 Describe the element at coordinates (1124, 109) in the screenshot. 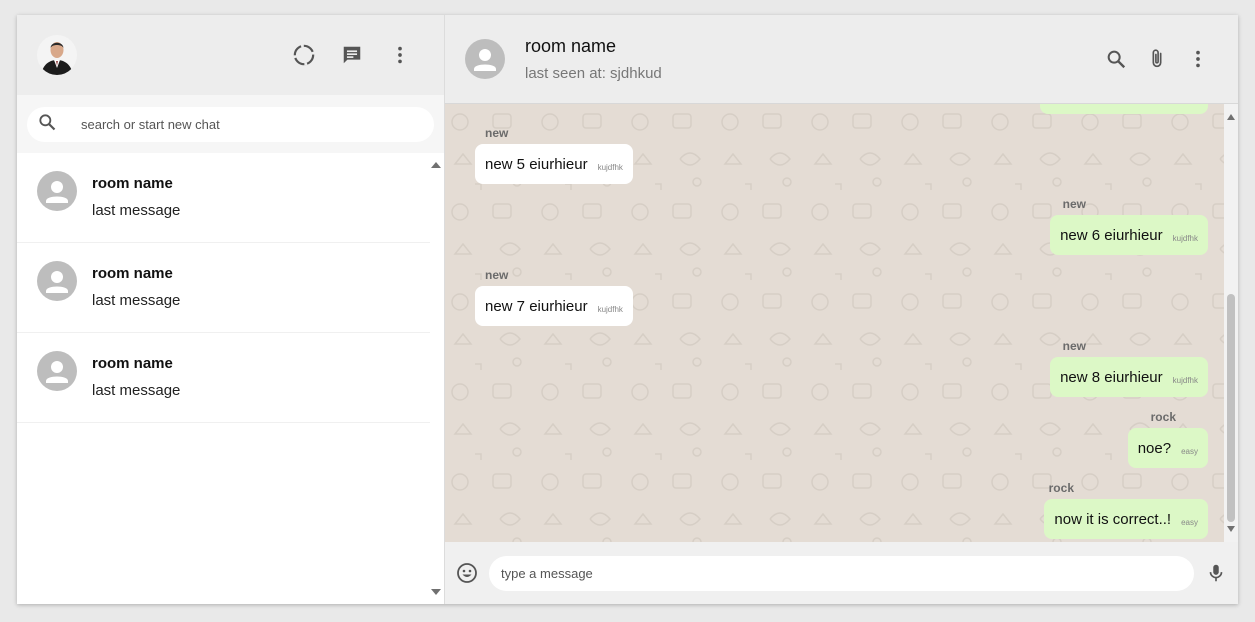

I see `message-bubble-partial` at that location.